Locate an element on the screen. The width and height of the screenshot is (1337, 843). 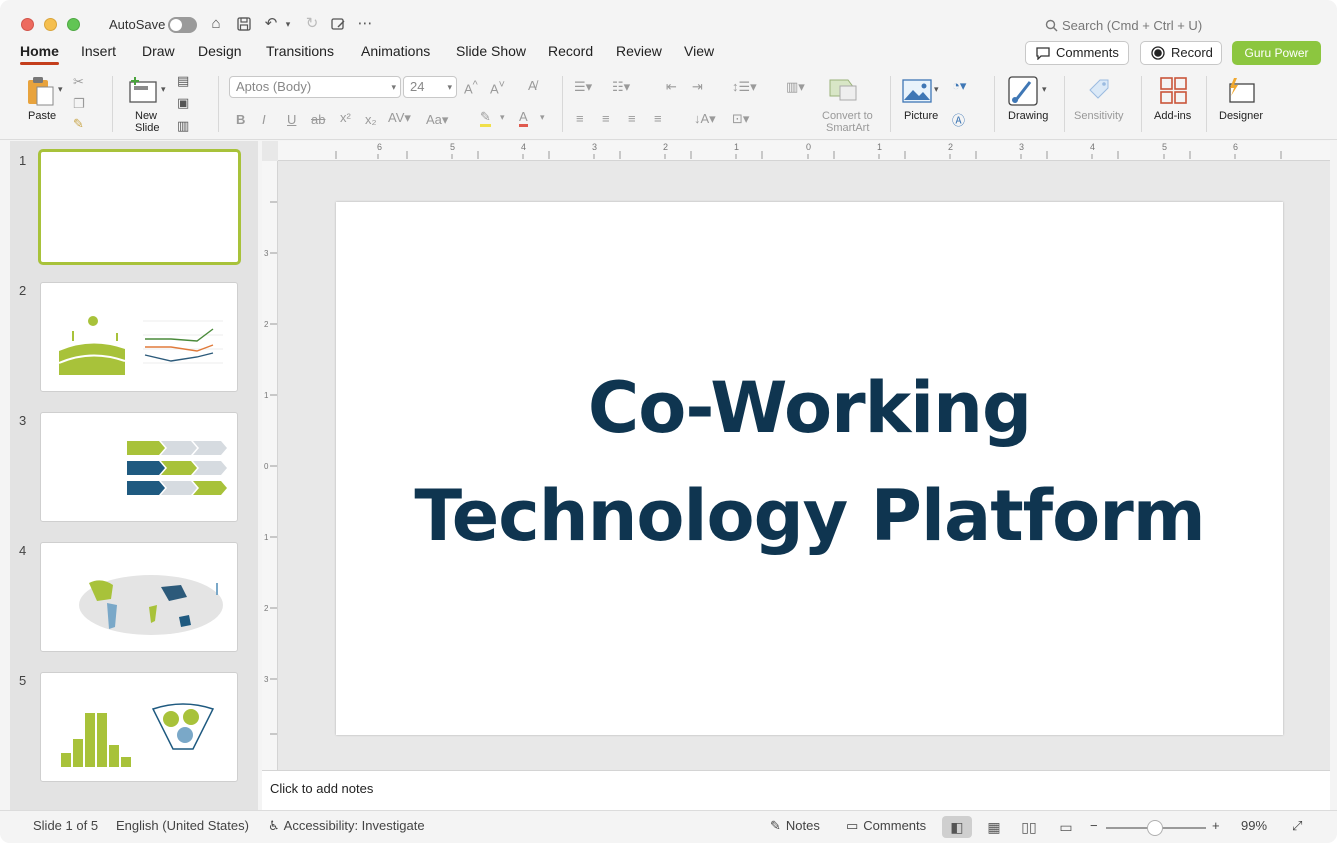
tab-insert: Insert is located at coordinates (98, 54).